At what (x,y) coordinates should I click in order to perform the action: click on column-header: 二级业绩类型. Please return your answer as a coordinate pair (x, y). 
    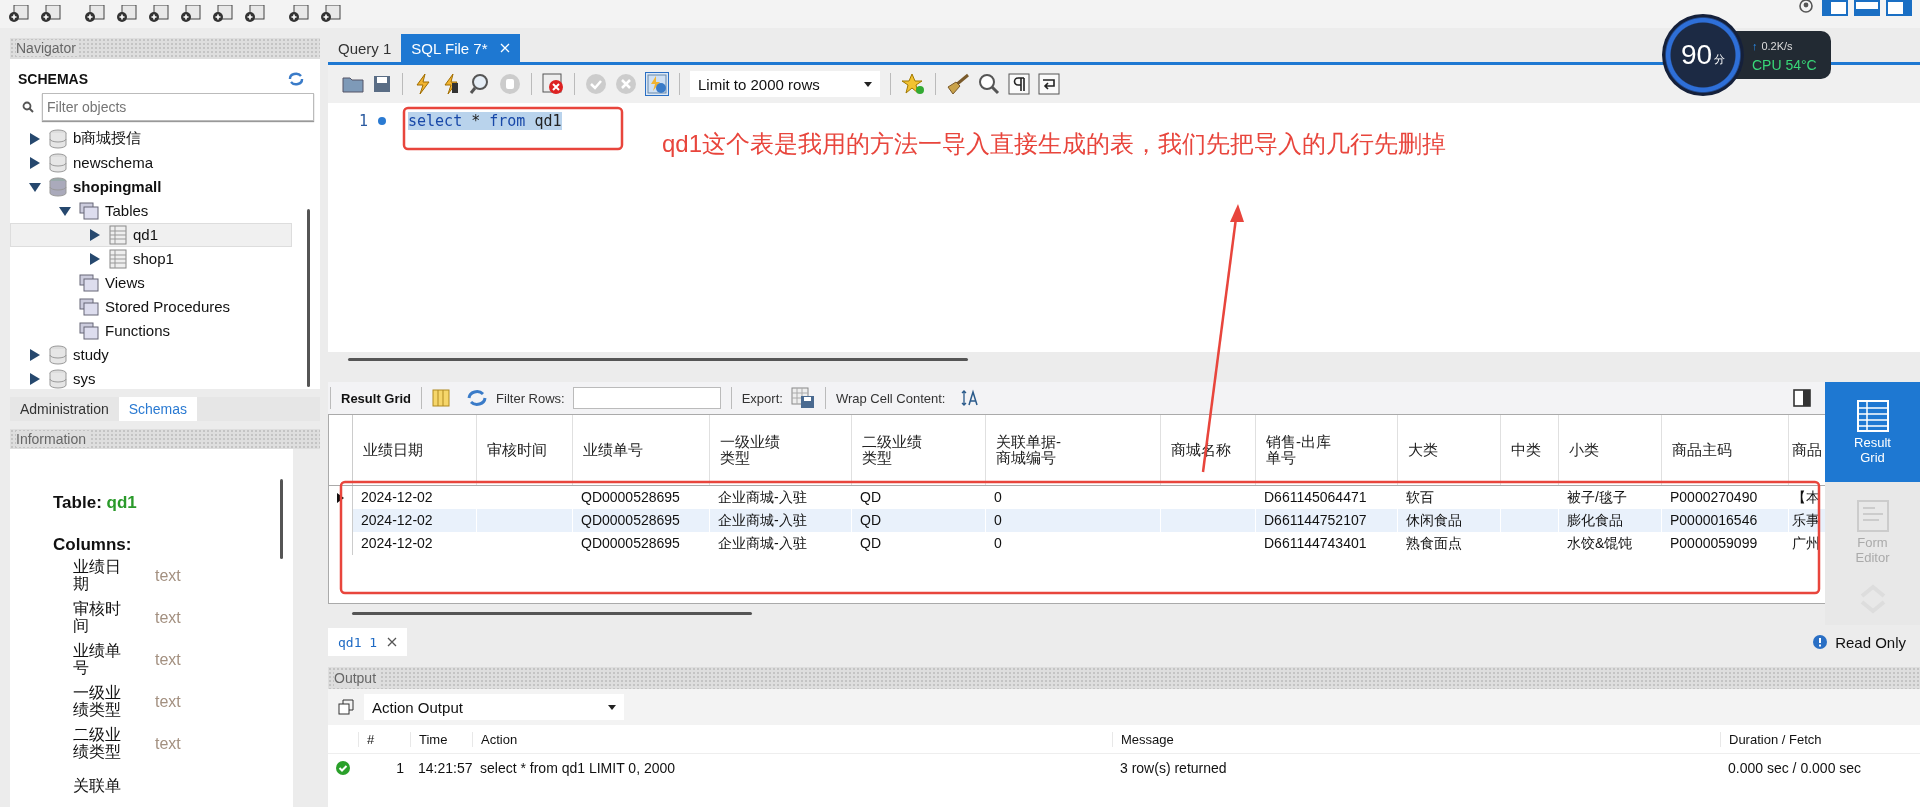
    Looking at the image, I should click on (919, 450).